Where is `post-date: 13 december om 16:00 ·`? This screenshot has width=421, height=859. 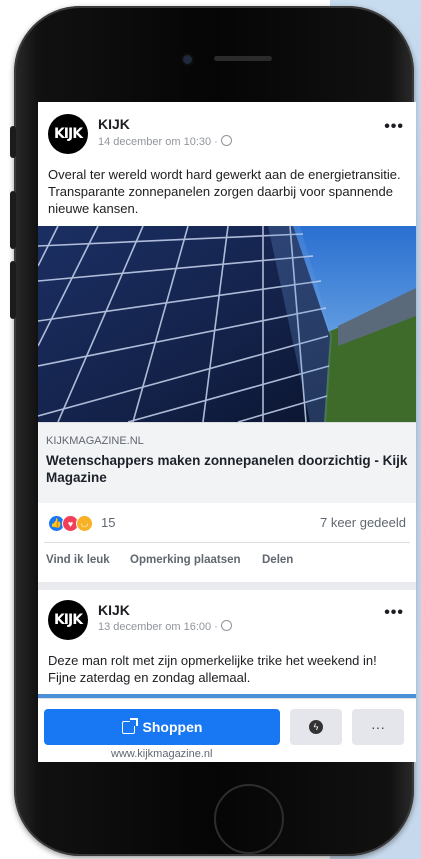 post-date: 13 december om 16:00 · is located at coordinates (165, 626).